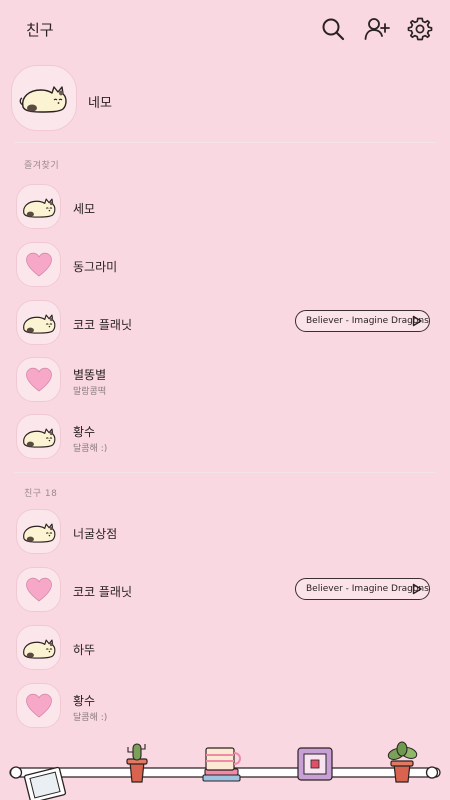 The image size is (450, 800). Describe the element at coordinates (100, 103) in the screenshot. I see `my-profile-name: 네모` at that location.